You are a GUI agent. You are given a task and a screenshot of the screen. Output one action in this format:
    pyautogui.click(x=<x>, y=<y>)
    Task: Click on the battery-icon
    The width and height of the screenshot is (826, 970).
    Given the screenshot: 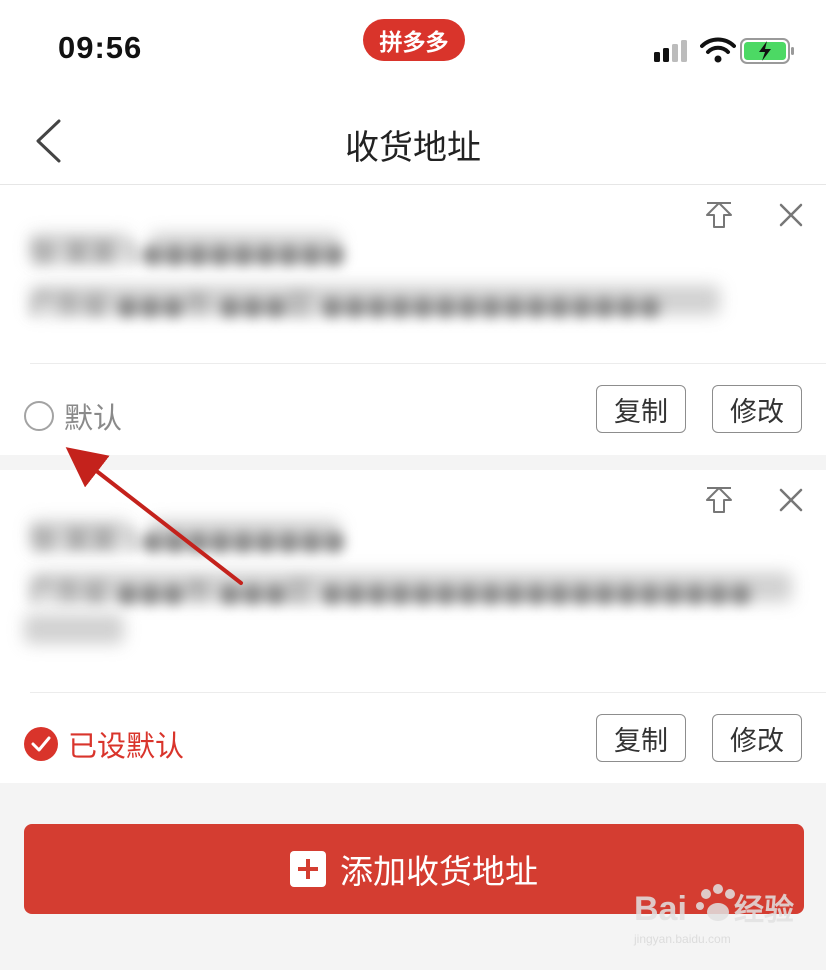 What is the action you would take?
    pyautogui.click(x=767, y=51)
    